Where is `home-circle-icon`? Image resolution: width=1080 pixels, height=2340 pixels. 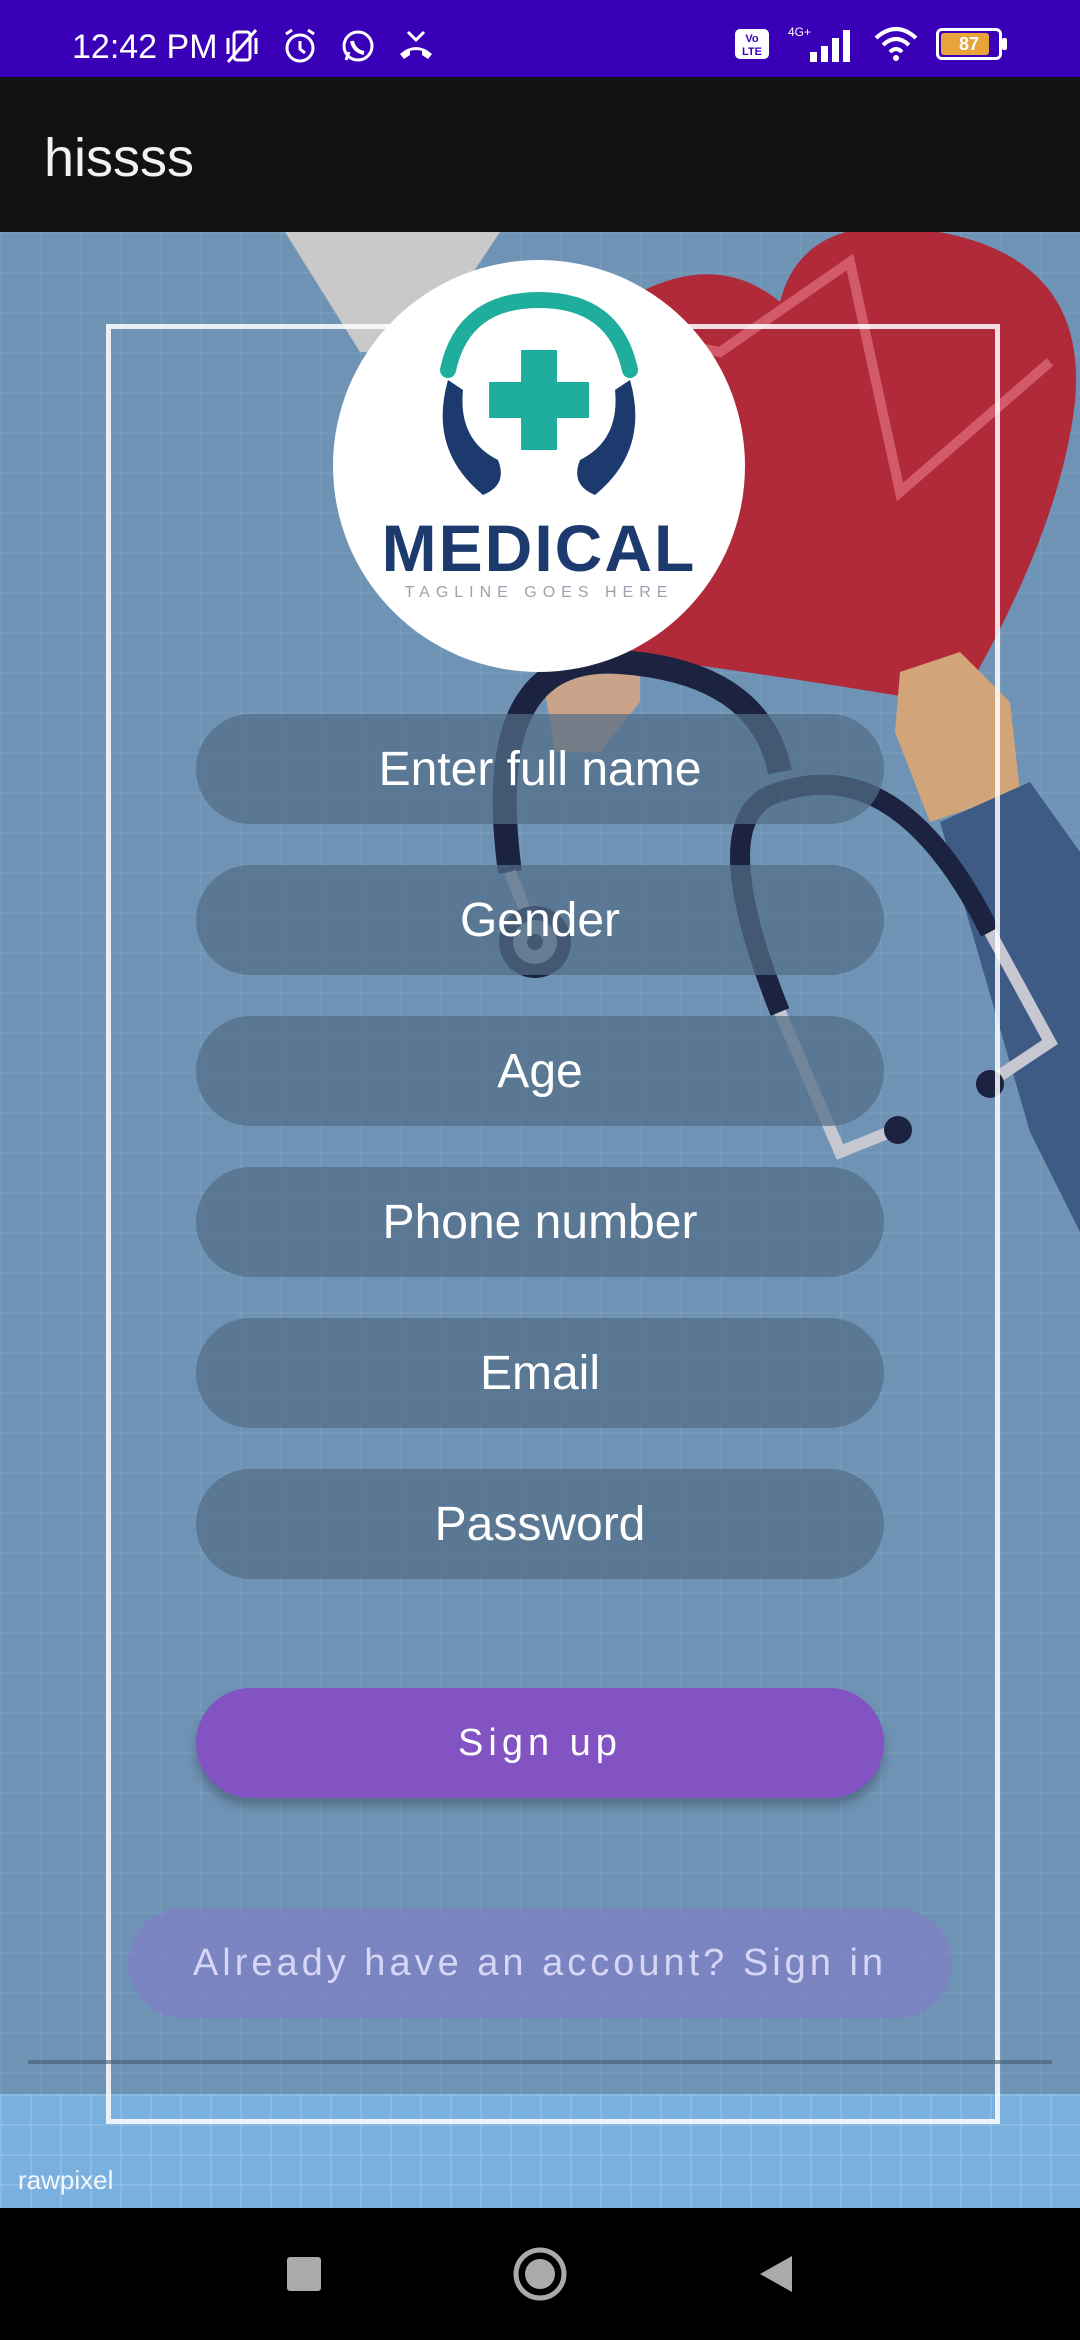
home-circle-icon is located at coordinates (540, 2274).